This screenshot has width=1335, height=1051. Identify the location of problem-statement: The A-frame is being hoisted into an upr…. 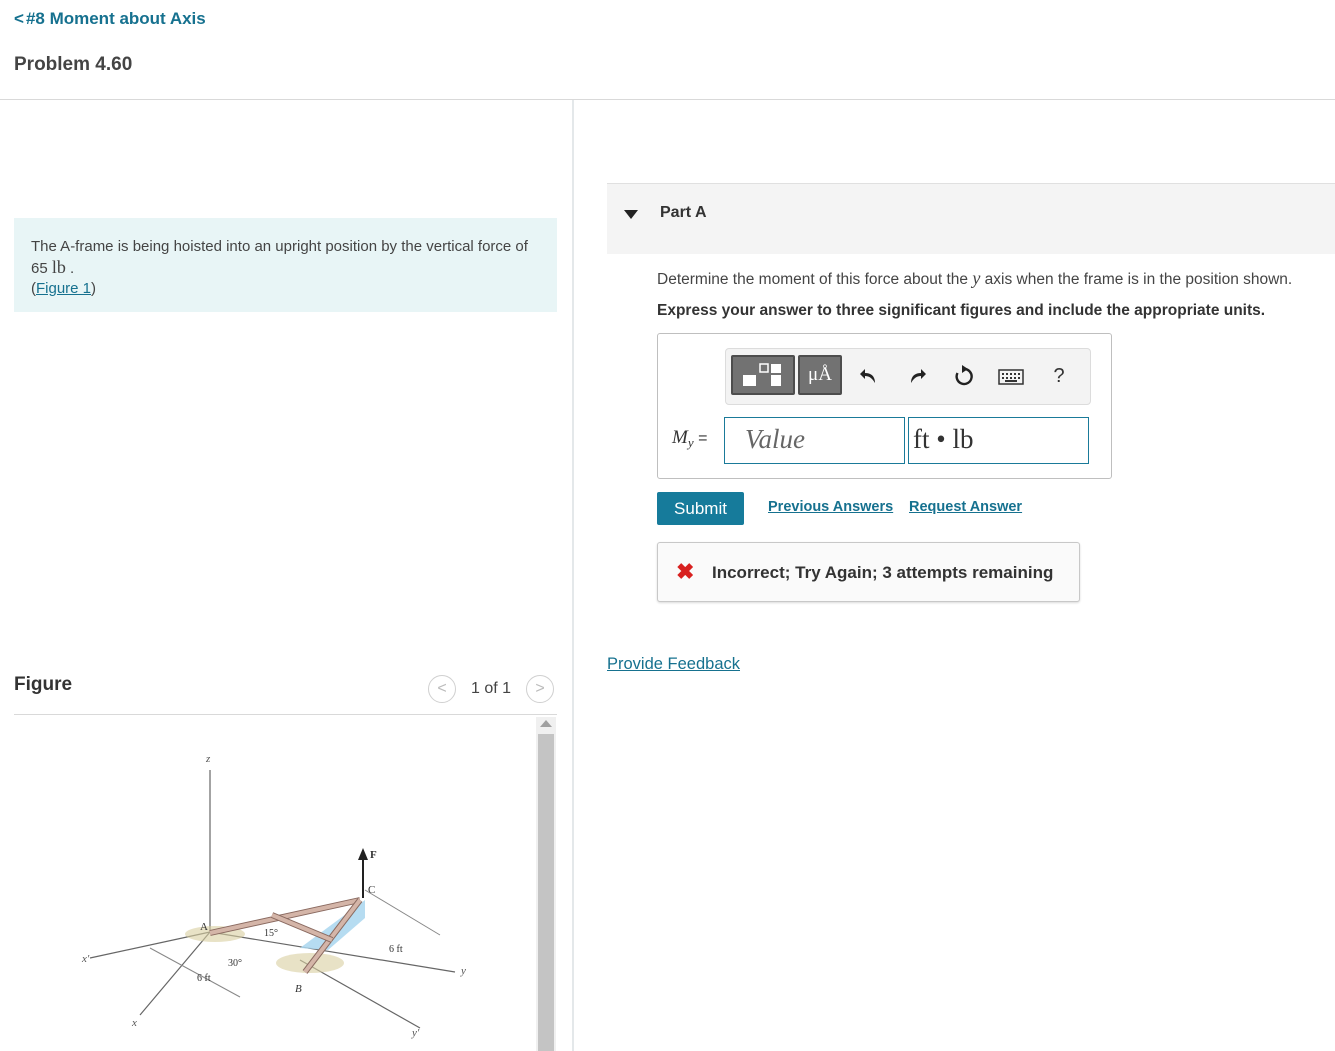
(285, 265).